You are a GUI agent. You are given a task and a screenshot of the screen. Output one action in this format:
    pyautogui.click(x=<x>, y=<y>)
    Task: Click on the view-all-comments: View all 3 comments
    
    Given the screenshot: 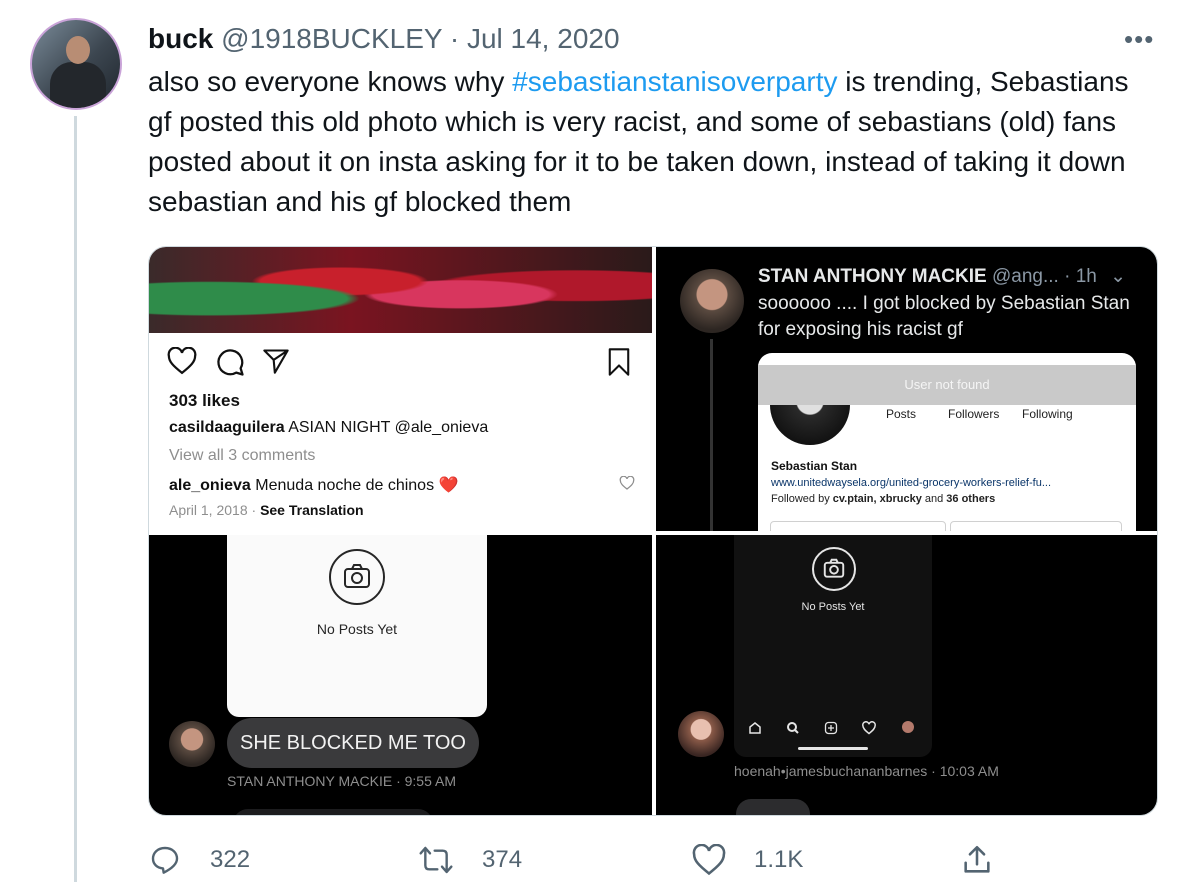 What is the action you would take?
    pyautogui.click(x=242, y=456)
    